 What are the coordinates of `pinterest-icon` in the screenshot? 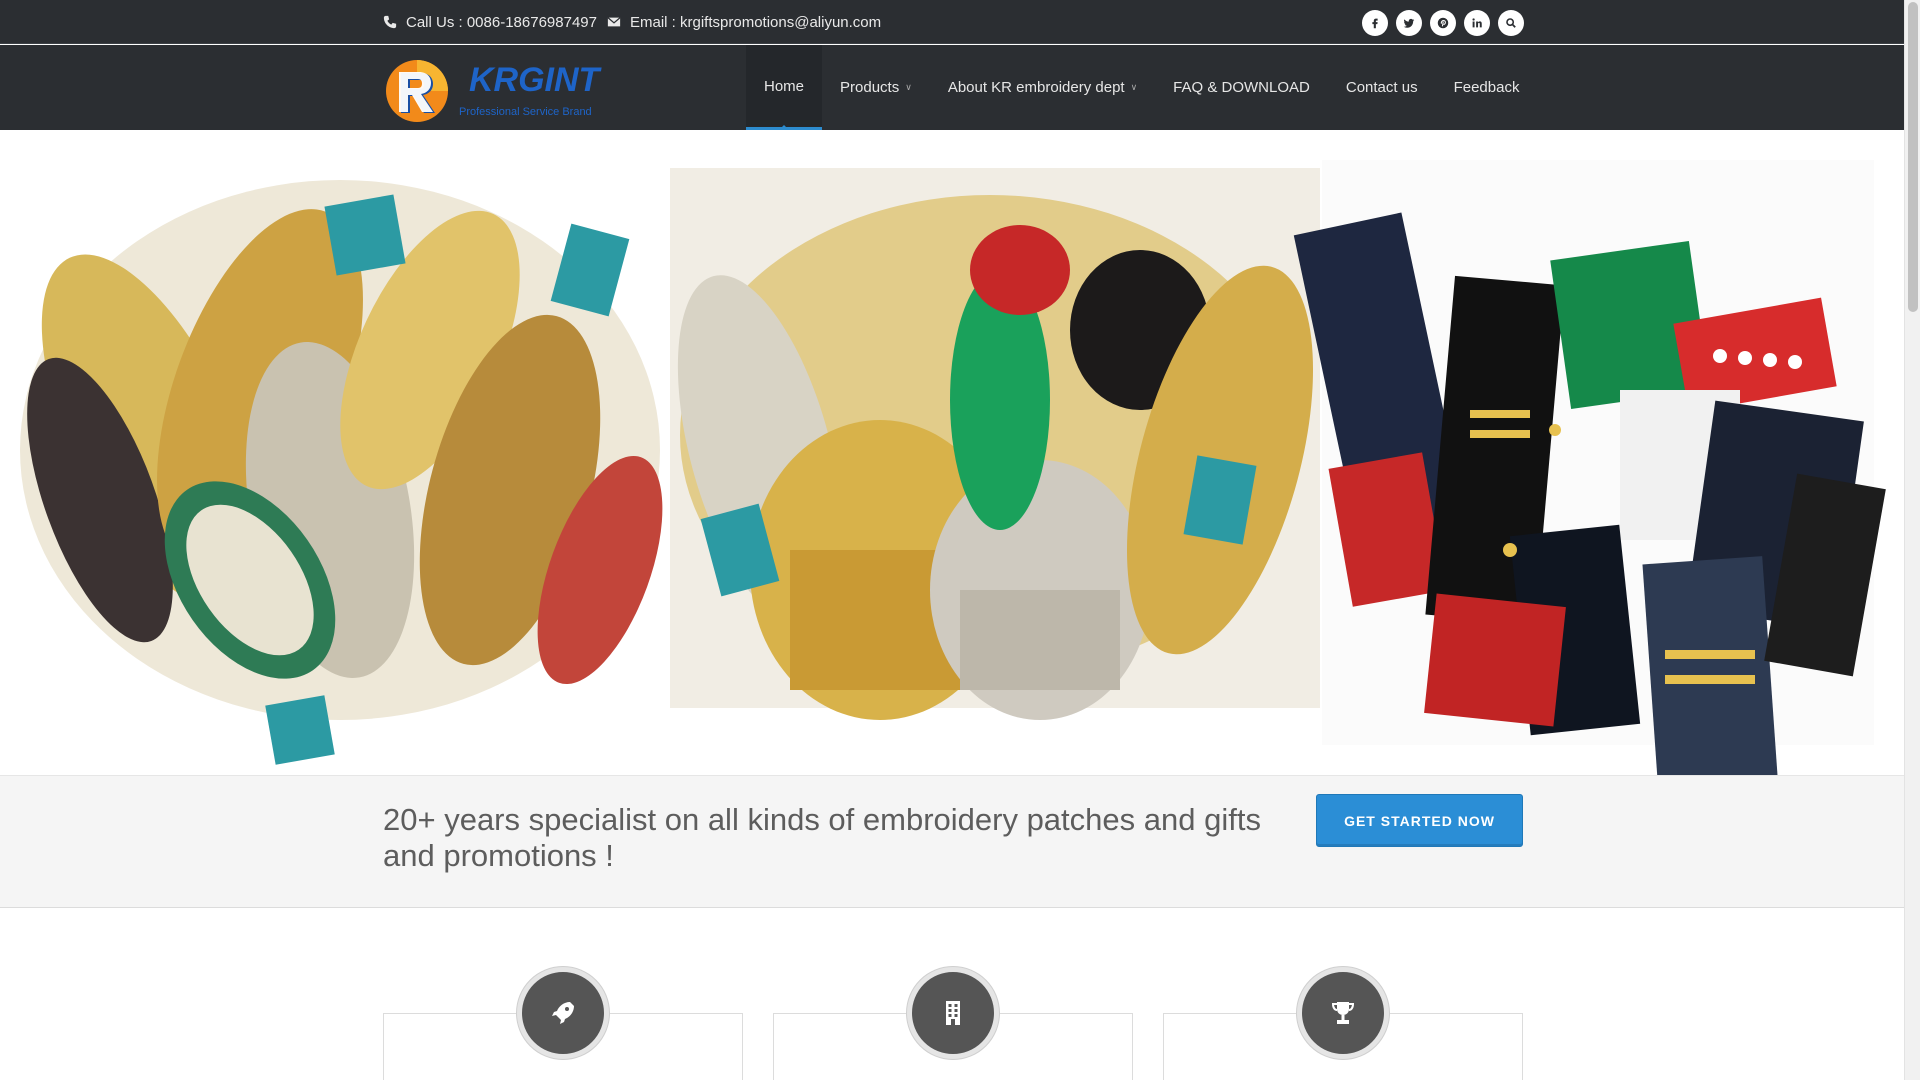 It's located at (1443, 23).